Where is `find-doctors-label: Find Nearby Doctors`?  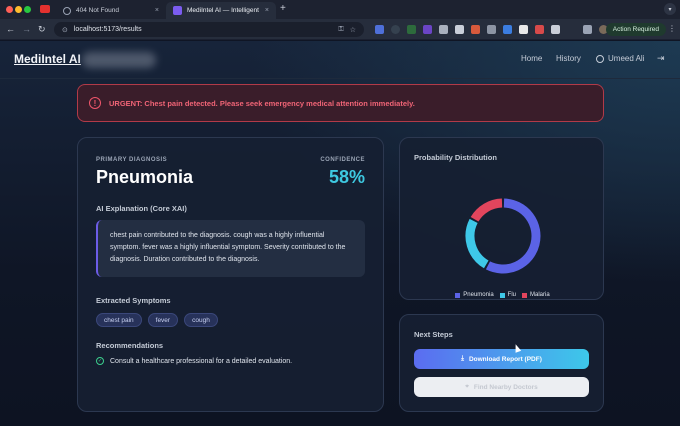 find-doctors-label: Find Nearby Doctors is located at coordinates (505, 387).